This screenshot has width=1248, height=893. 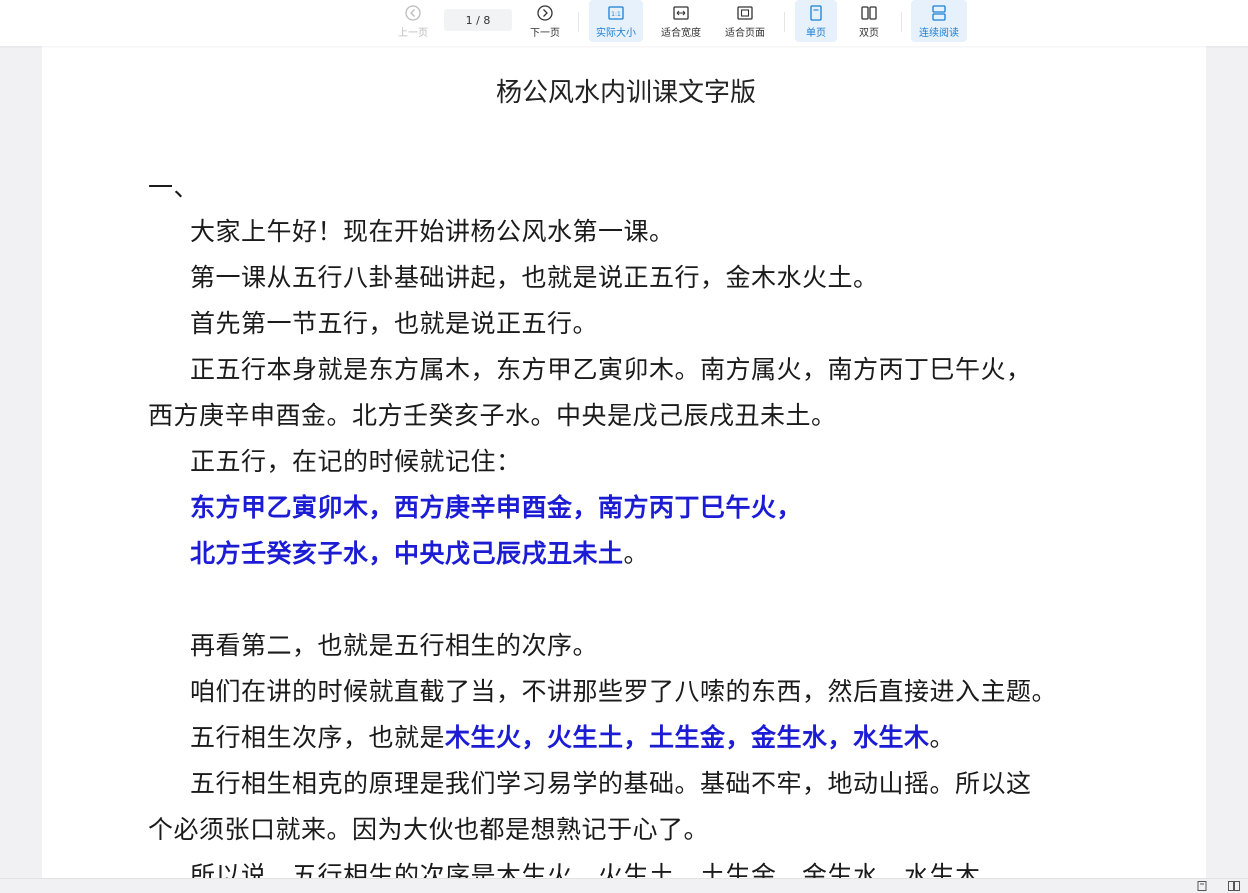 I want to click on chevron-left-circle-icon, so click(x=413, y=13).